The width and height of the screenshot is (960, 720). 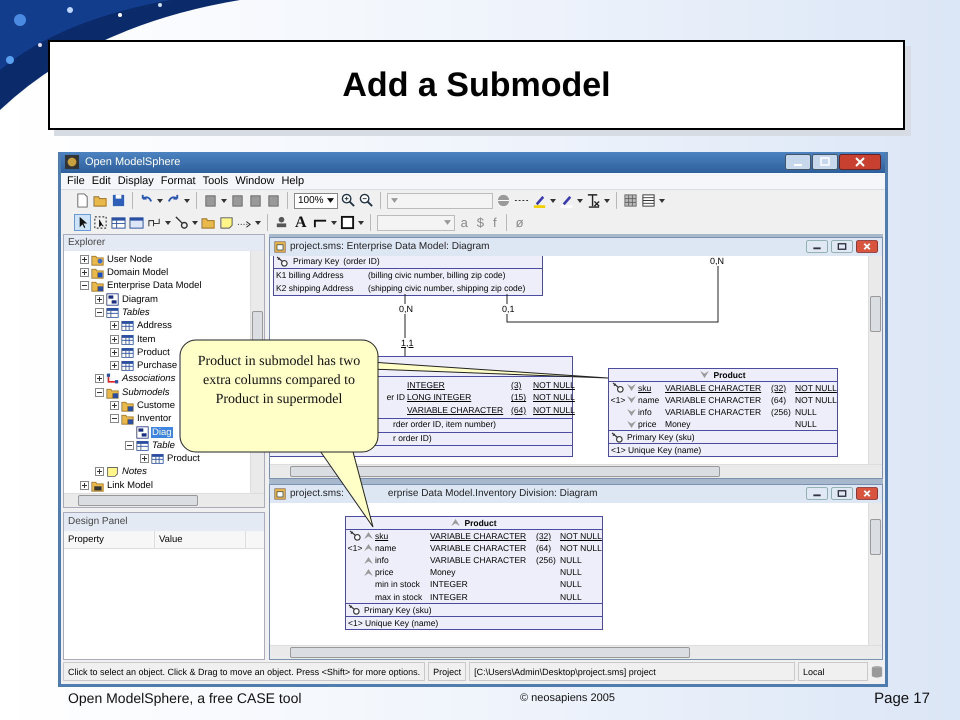 I want to click on window-title: project.sms: Enterprise Data Model: Diagram, so click(x=390, y=246).